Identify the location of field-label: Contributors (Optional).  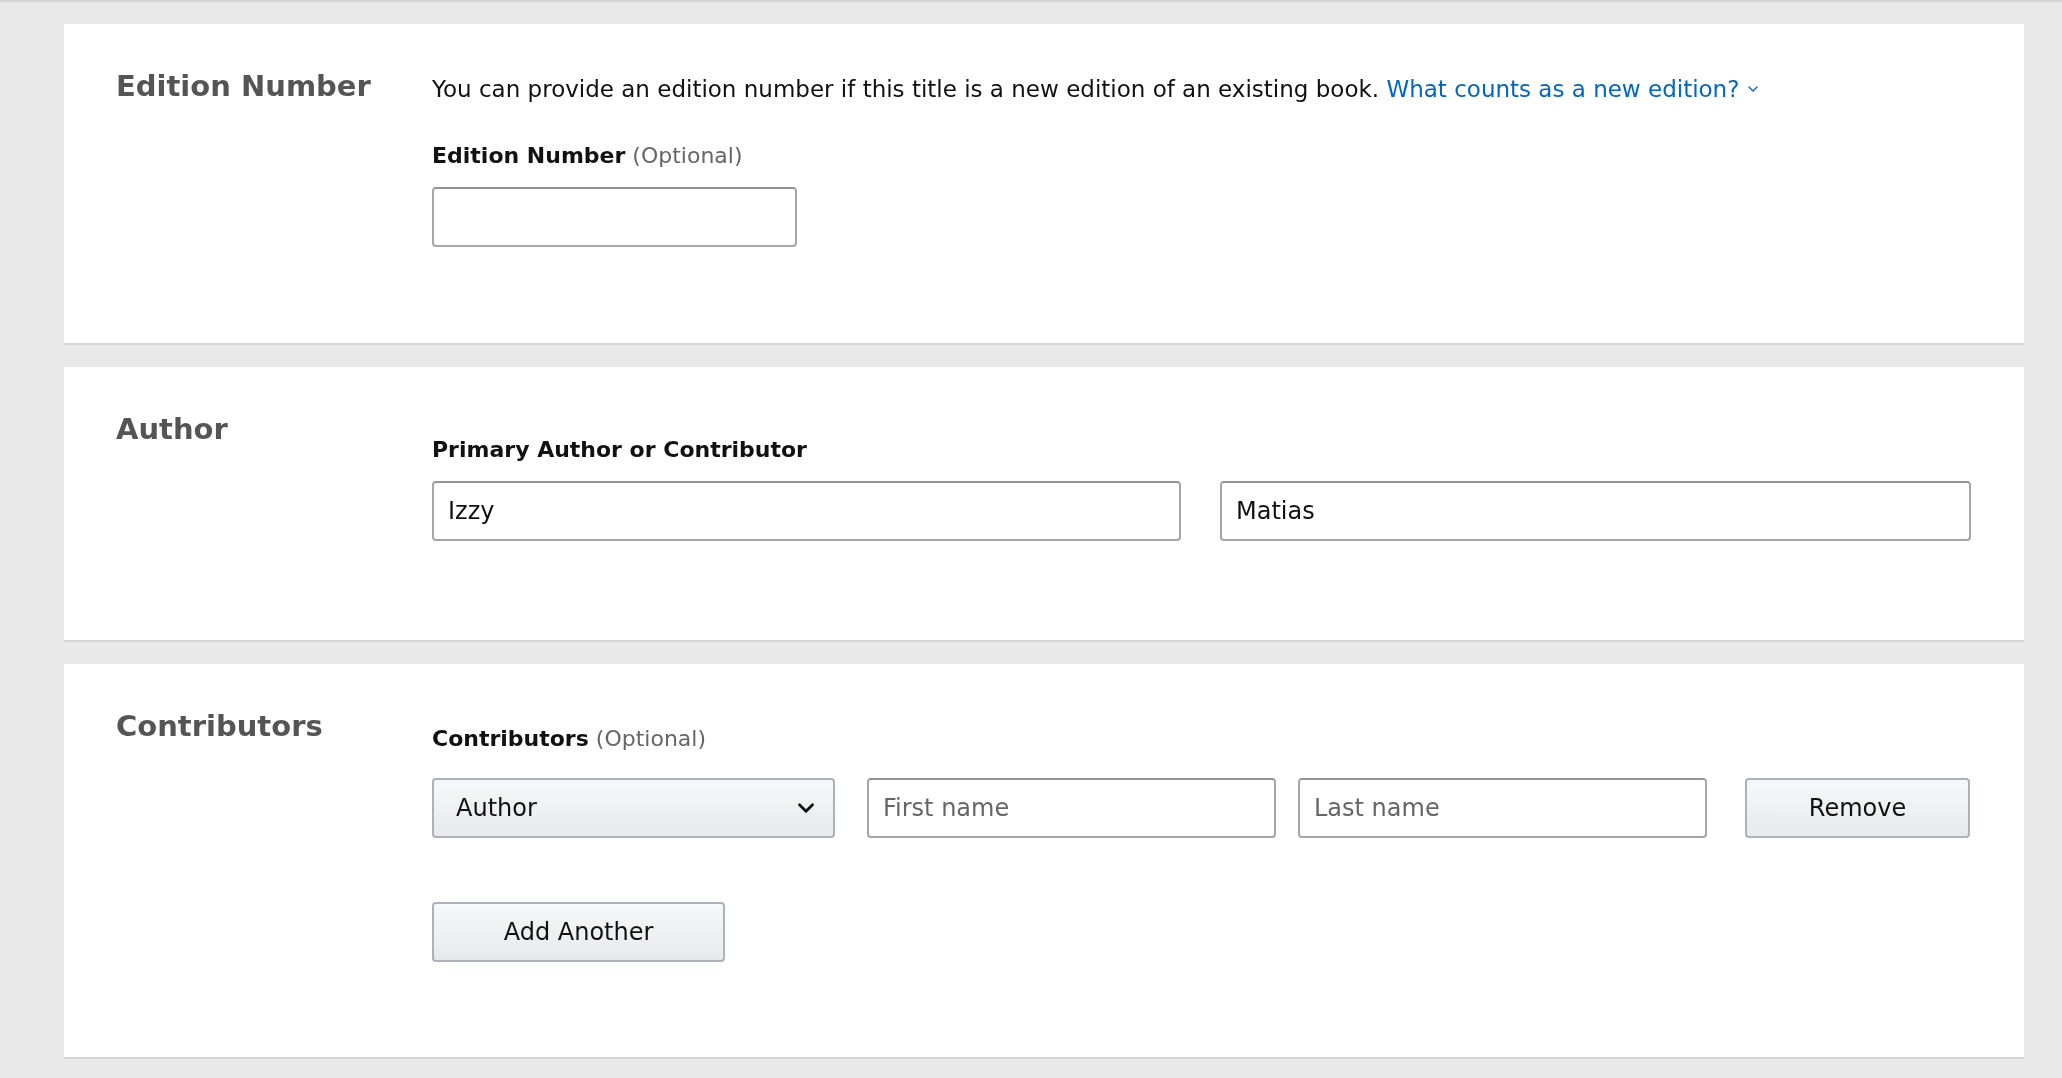
(569, 739).